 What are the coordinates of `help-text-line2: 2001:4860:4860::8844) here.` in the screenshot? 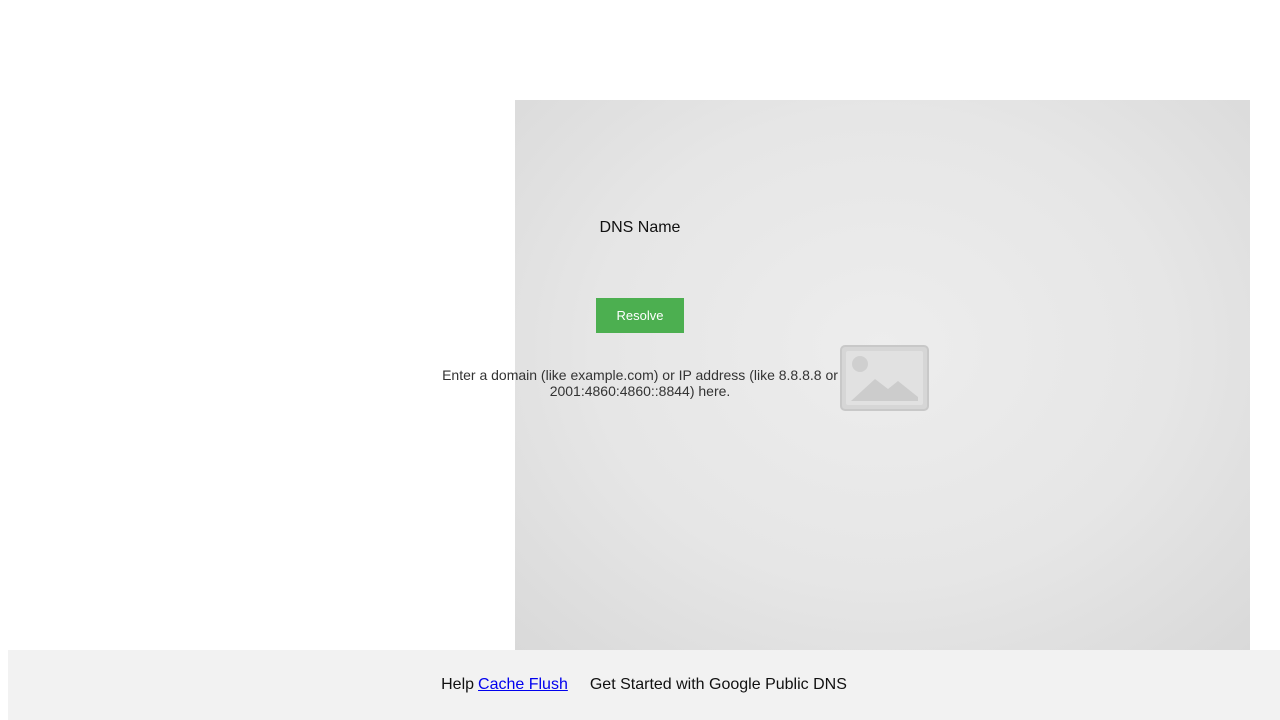 It's located at (640, 391).